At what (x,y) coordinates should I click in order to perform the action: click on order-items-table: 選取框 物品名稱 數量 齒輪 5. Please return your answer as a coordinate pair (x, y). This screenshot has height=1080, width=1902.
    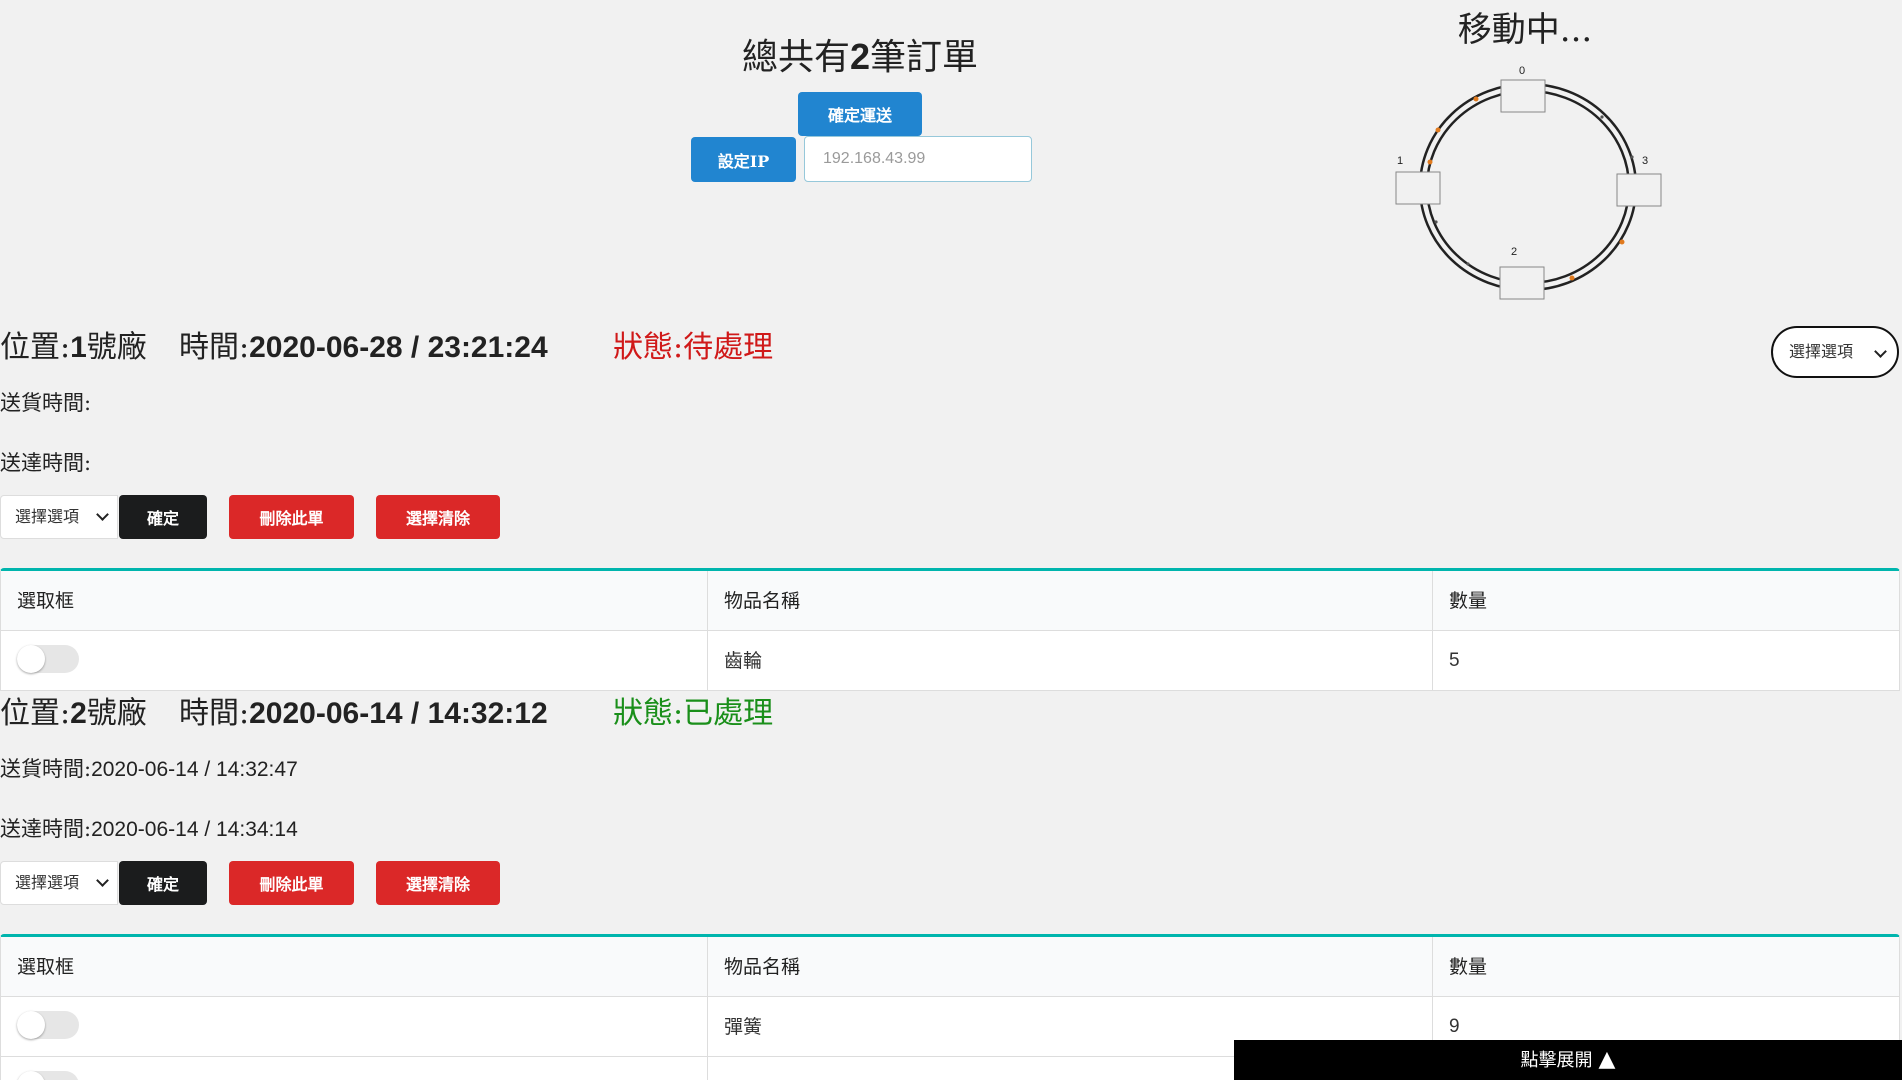
    Looking at the image, I should click on (950, 629).